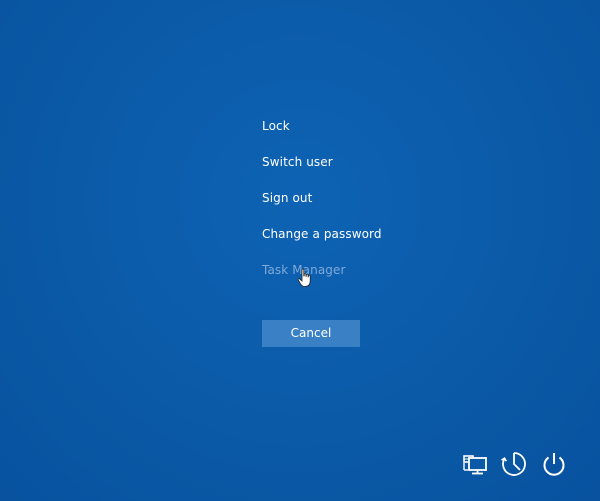 The width and height of the screenshot is (600, 501). What do you see at coordinates (475, 464) in the screenshot?
I see `network-icon` at bounding box center [475, 464].